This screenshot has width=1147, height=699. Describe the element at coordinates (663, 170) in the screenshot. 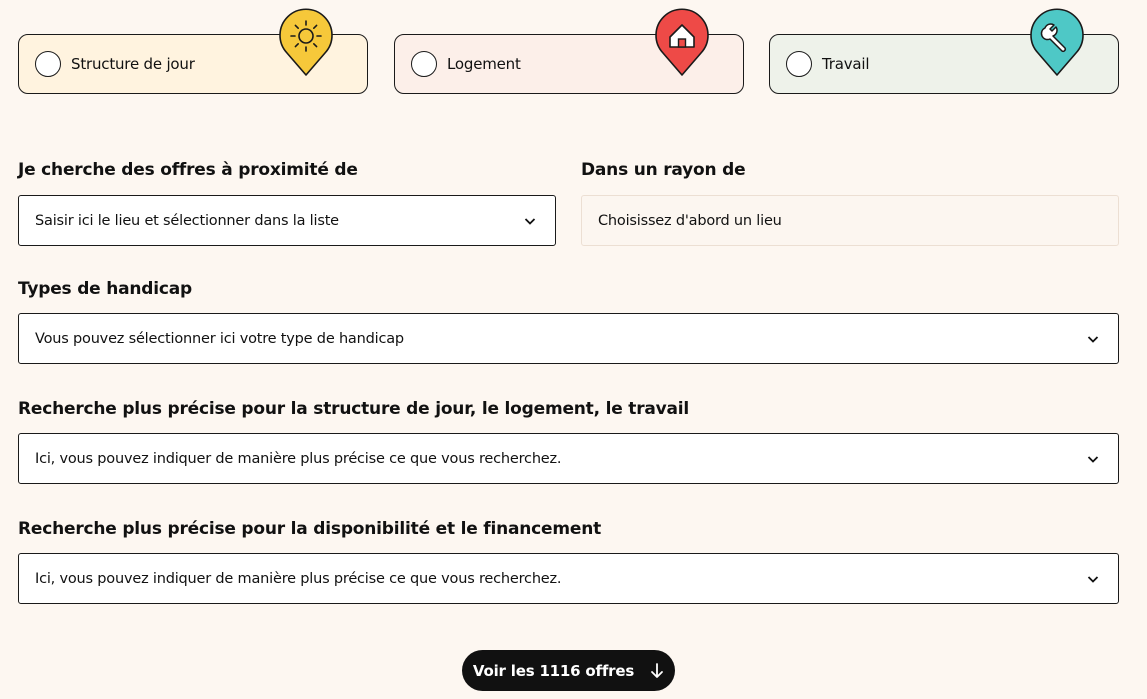

I see `radius-label: Dans un rayon de` at that location.